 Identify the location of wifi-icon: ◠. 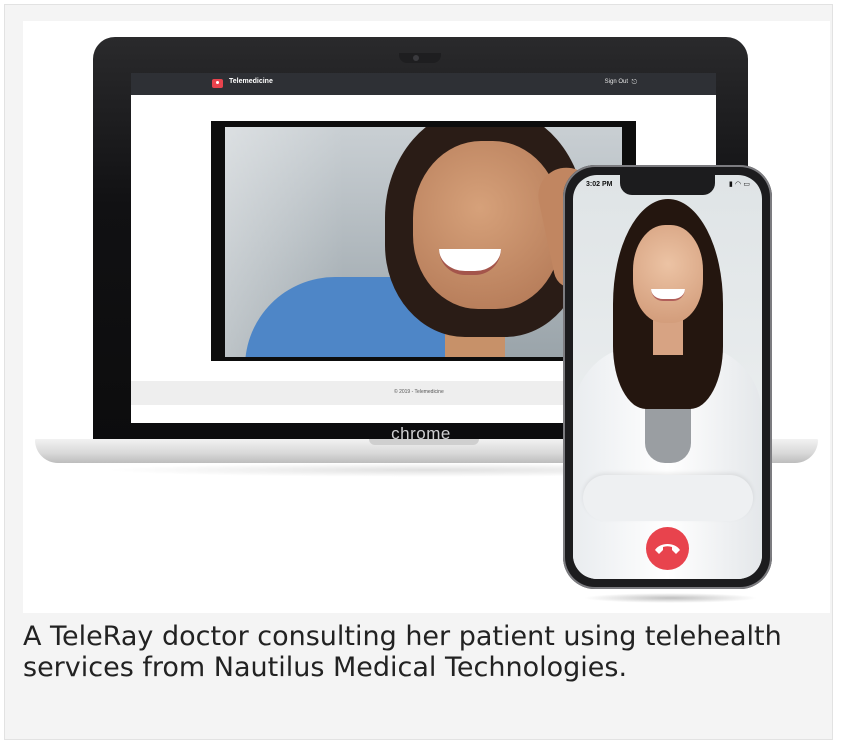
(738, 184).